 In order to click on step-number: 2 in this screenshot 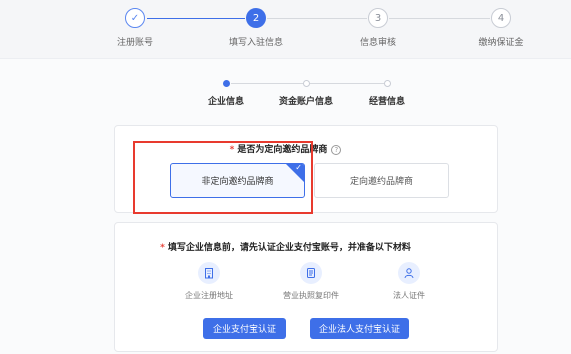, I will do `click(256, 18)`.